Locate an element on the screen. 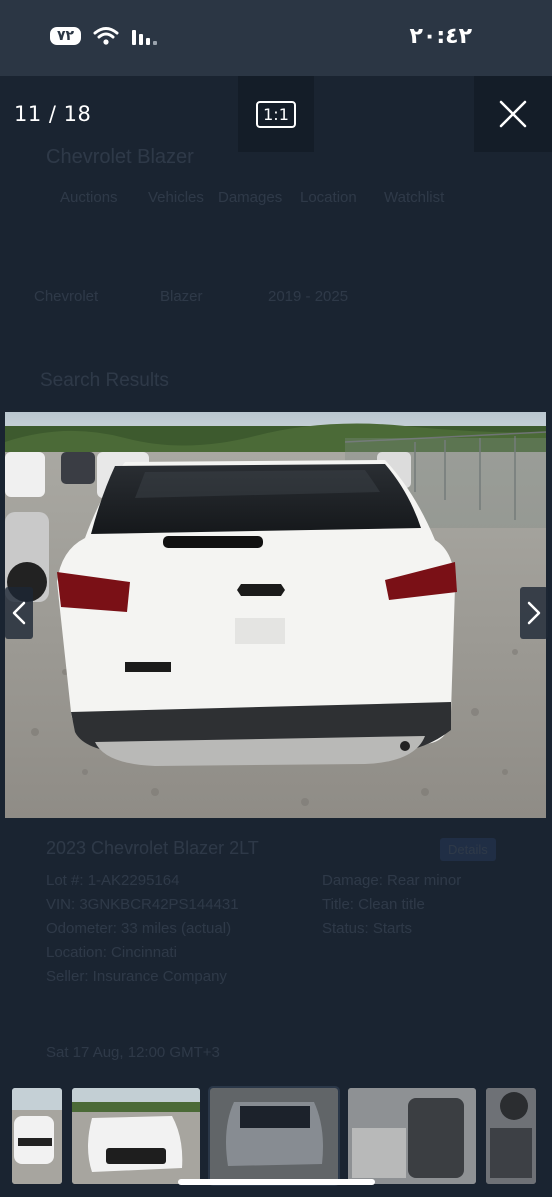 This screenshot has height=1197, width=552. battery-indicator: ٧٢ is located at coordinates (66, 36).